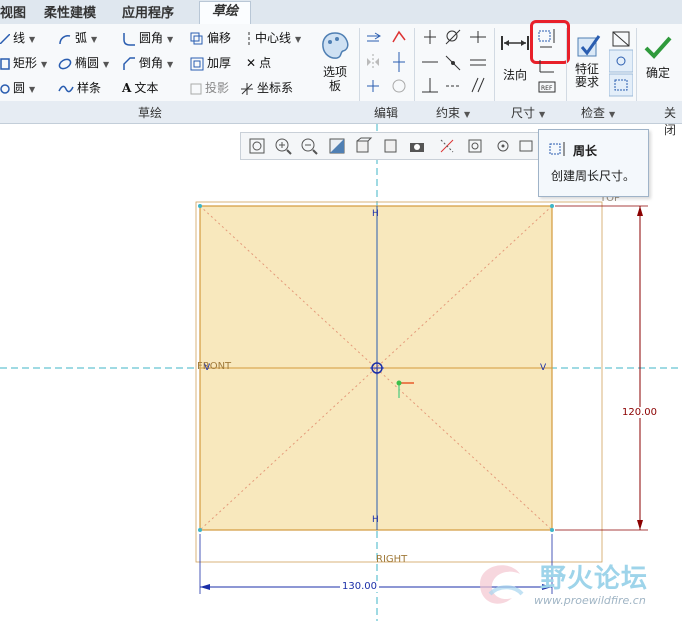 Image resolution: width=682 pixels, height=621 pixels. I want to click on zoom-in-button, so click(283, 146).